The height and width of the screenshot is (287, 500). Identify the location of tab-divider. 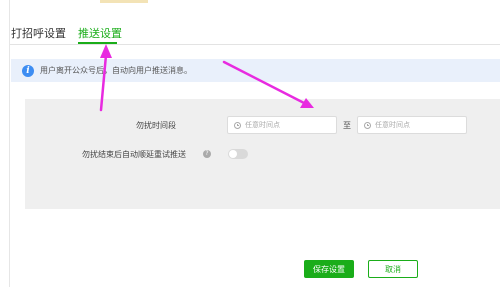
(255, 44).